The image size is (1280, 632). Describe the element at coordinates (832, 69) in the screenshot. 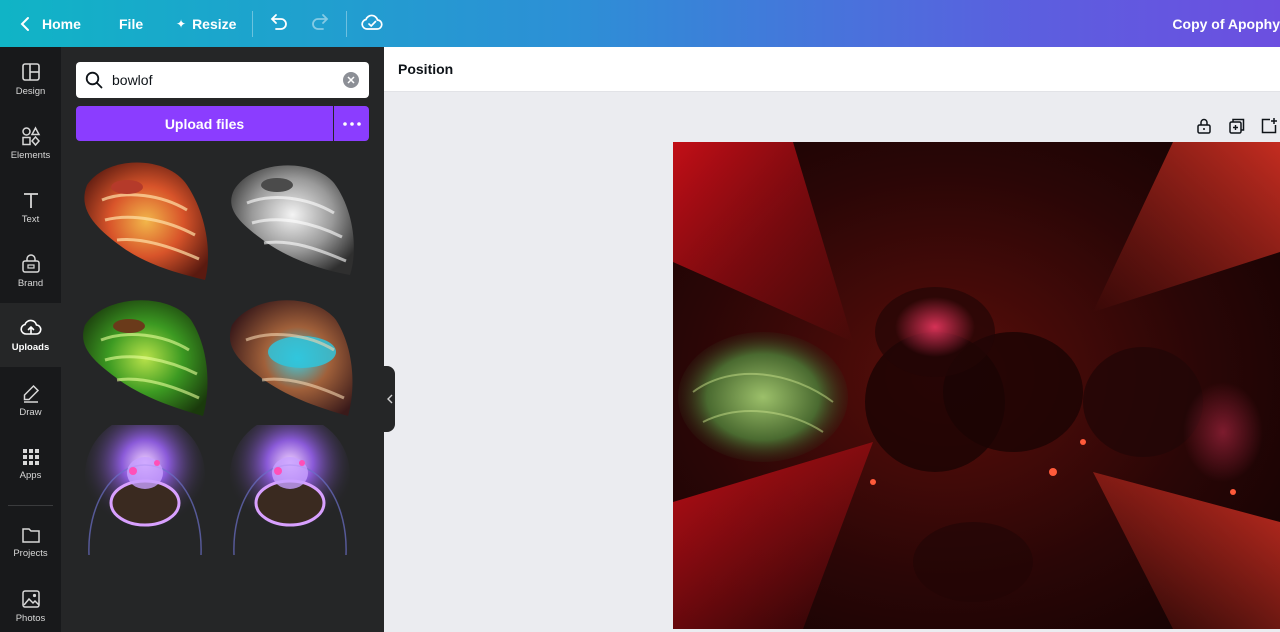

I see `context-toolbar: Position` at that location.